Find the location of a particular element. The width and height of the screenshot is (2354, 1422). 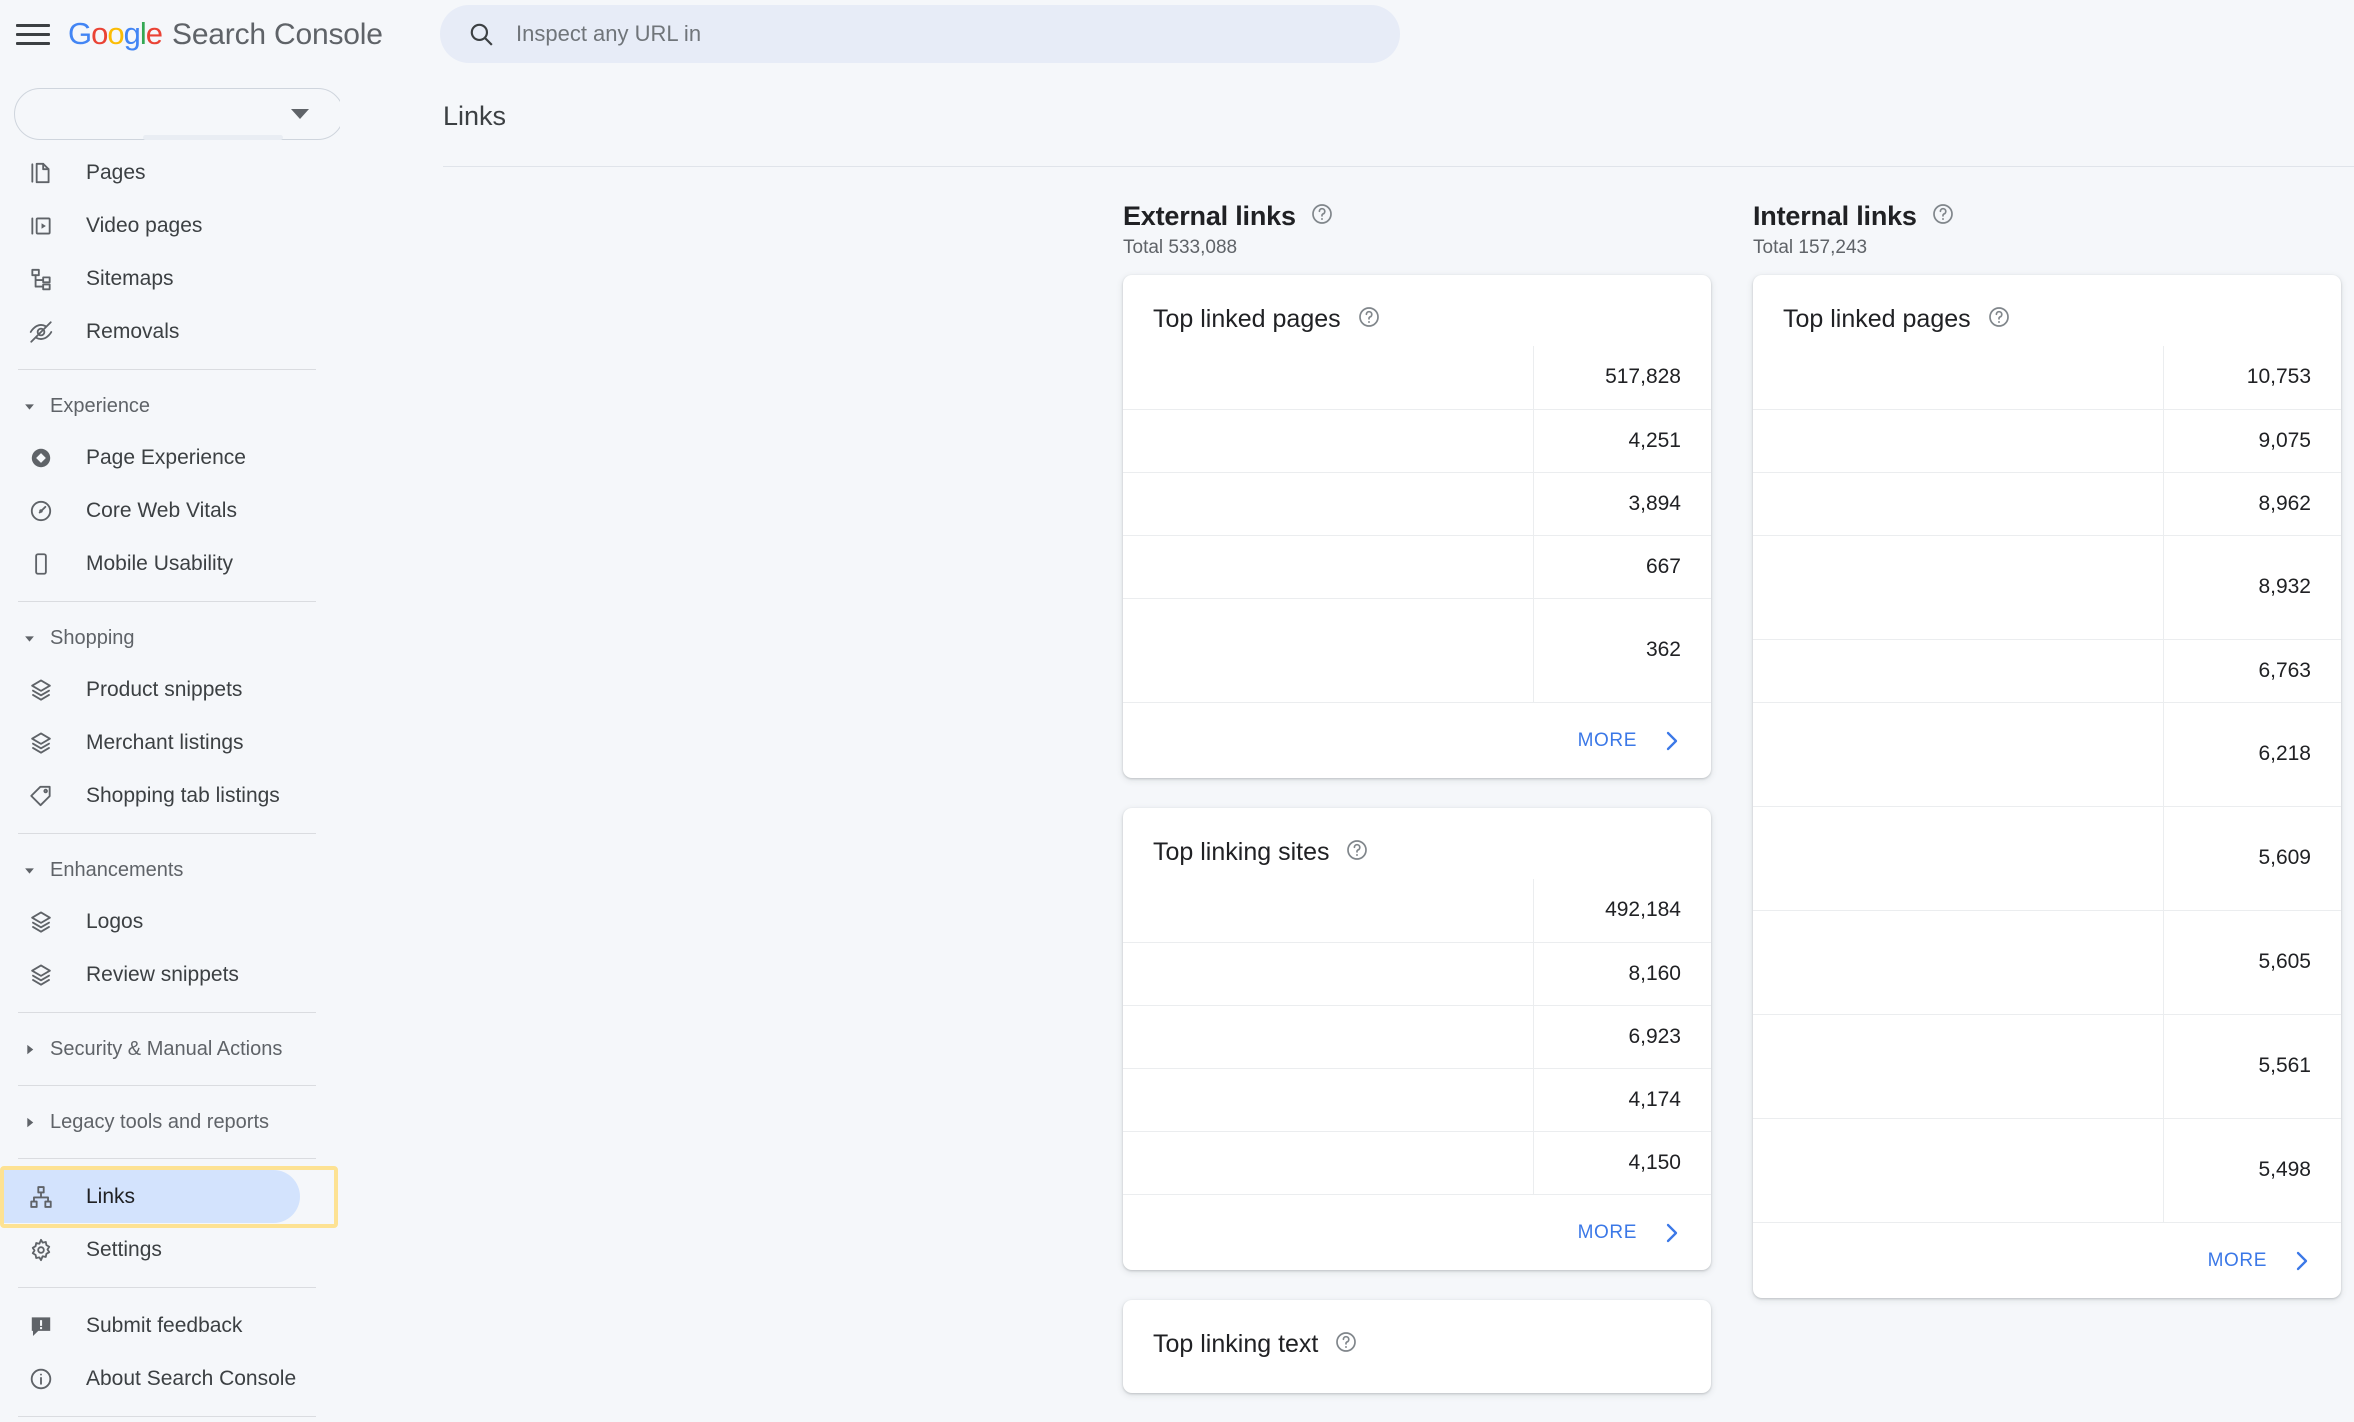

row-value-cell: 362 is located at coordinates (1621, 650).